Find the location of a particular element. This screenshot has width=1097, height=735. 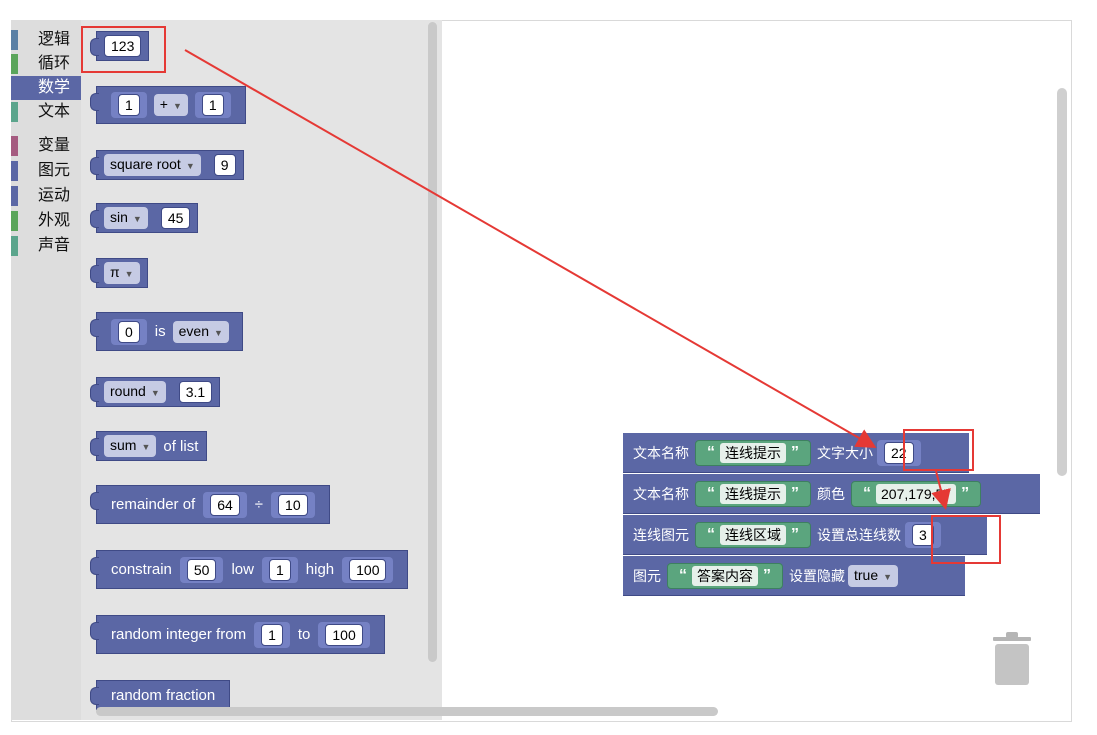

annotation-arrow-secondary is located at coordinates (941, 490).